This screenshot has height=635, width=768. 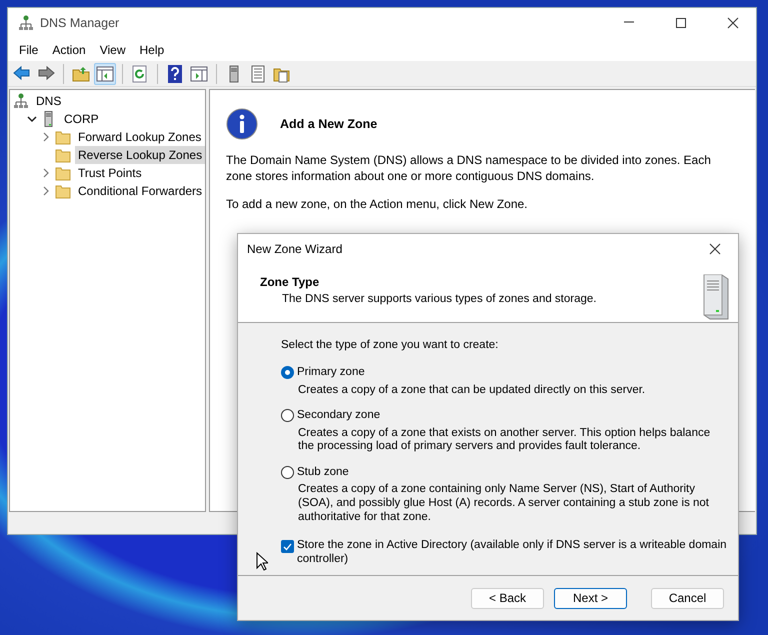 What do you see at coordinates (29, 49) in the screenshot?
I see `menu-item: File` at bounding box center [29, 49].